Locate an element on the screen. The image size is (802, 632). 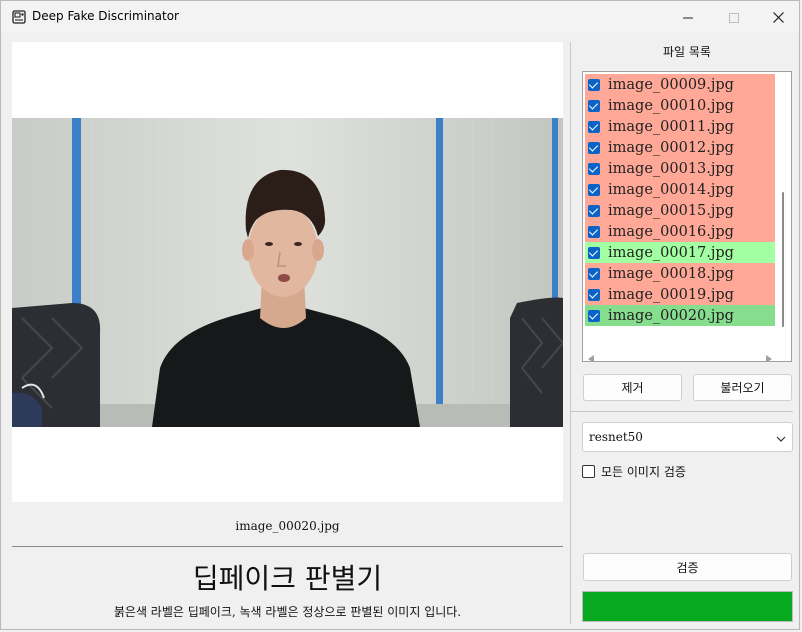
list-item: image_00010.jpg is located at coordinates (680, 105).